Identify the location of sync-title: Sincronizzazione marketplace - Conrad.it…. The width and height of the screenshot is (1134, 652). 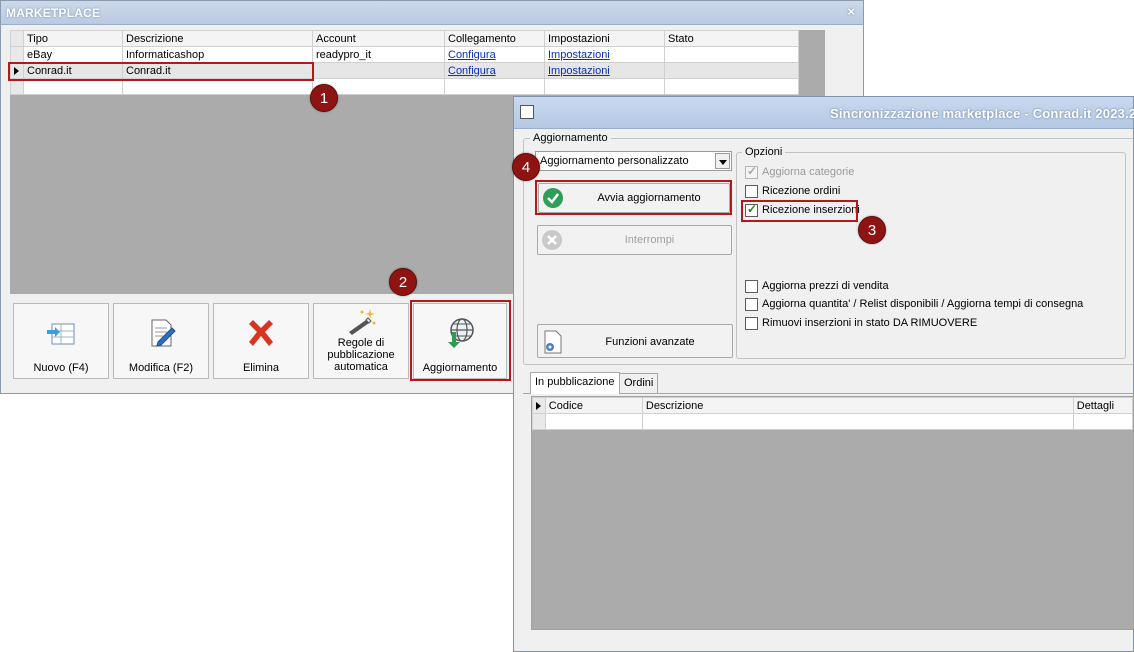
(982, 113).